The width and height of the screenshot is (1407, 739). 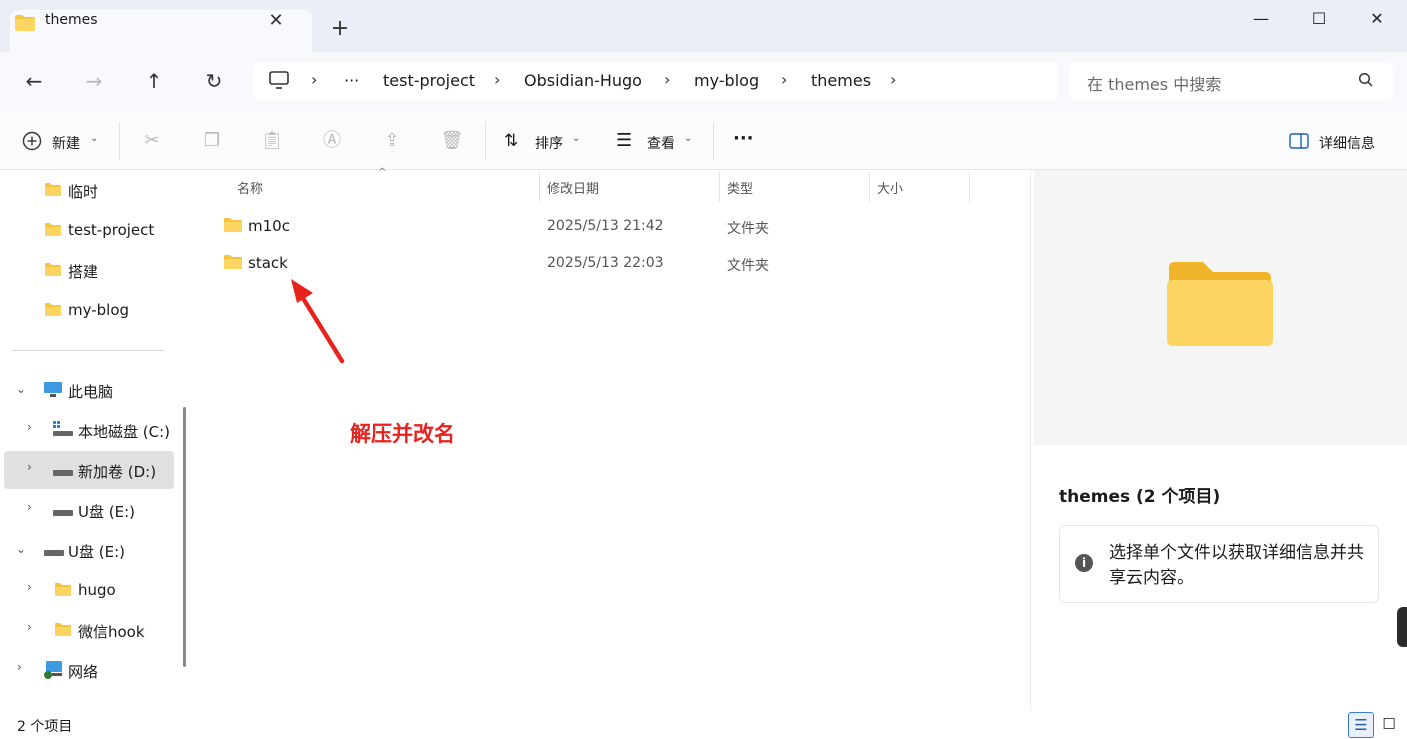 What do you see at coordinates (429, 80) in the screenshot?
I see `breadcrumb-test-project: test-project` at bounding box center [429, 80].